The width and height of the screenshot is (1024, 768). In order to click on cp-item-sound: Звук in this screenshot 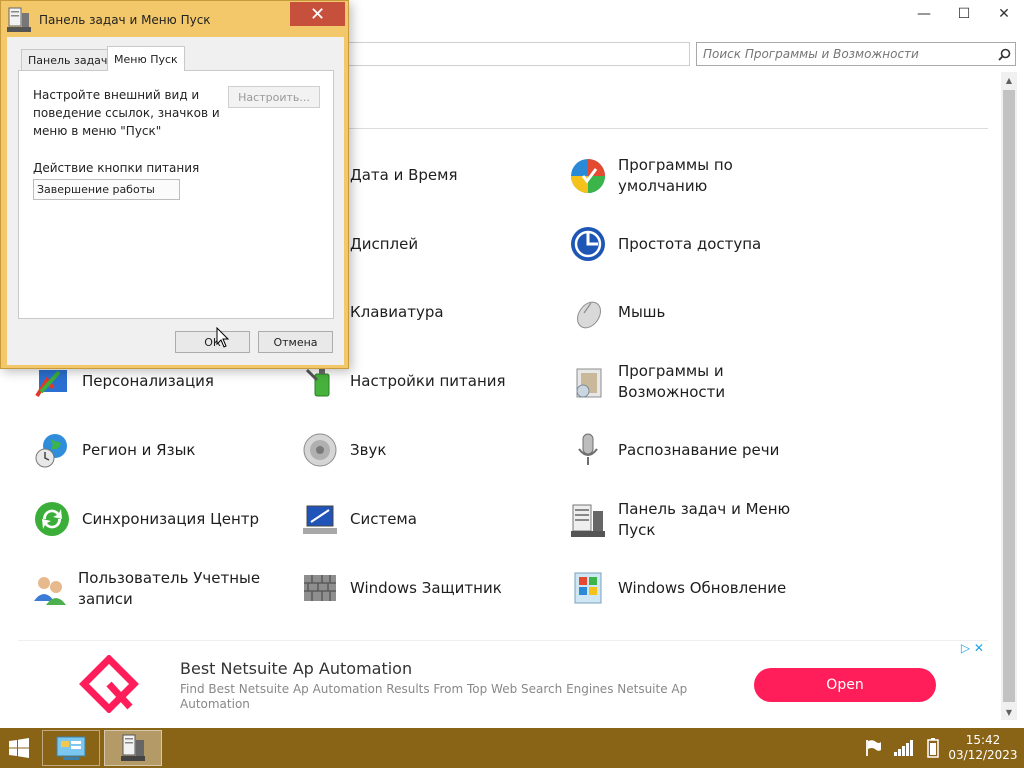, I will do `click(420, 450)`.